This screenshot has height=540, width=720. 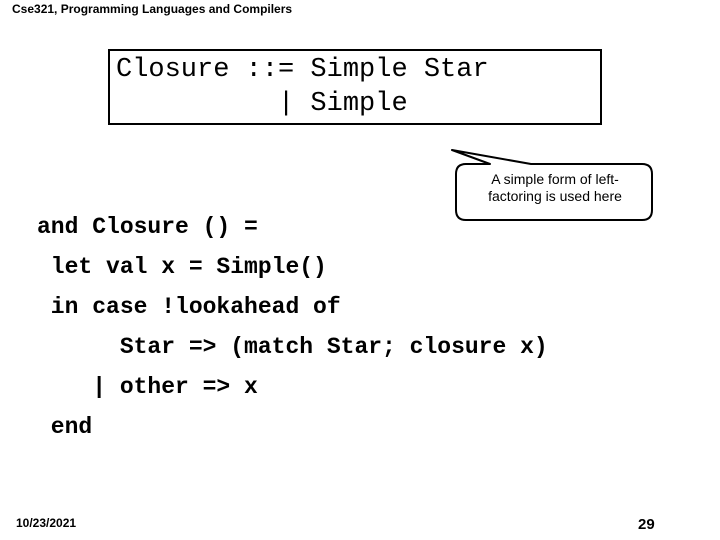 I want to click on grammar-box: Closure ::= Simple Star | Simple, so click(x=355, y=87).